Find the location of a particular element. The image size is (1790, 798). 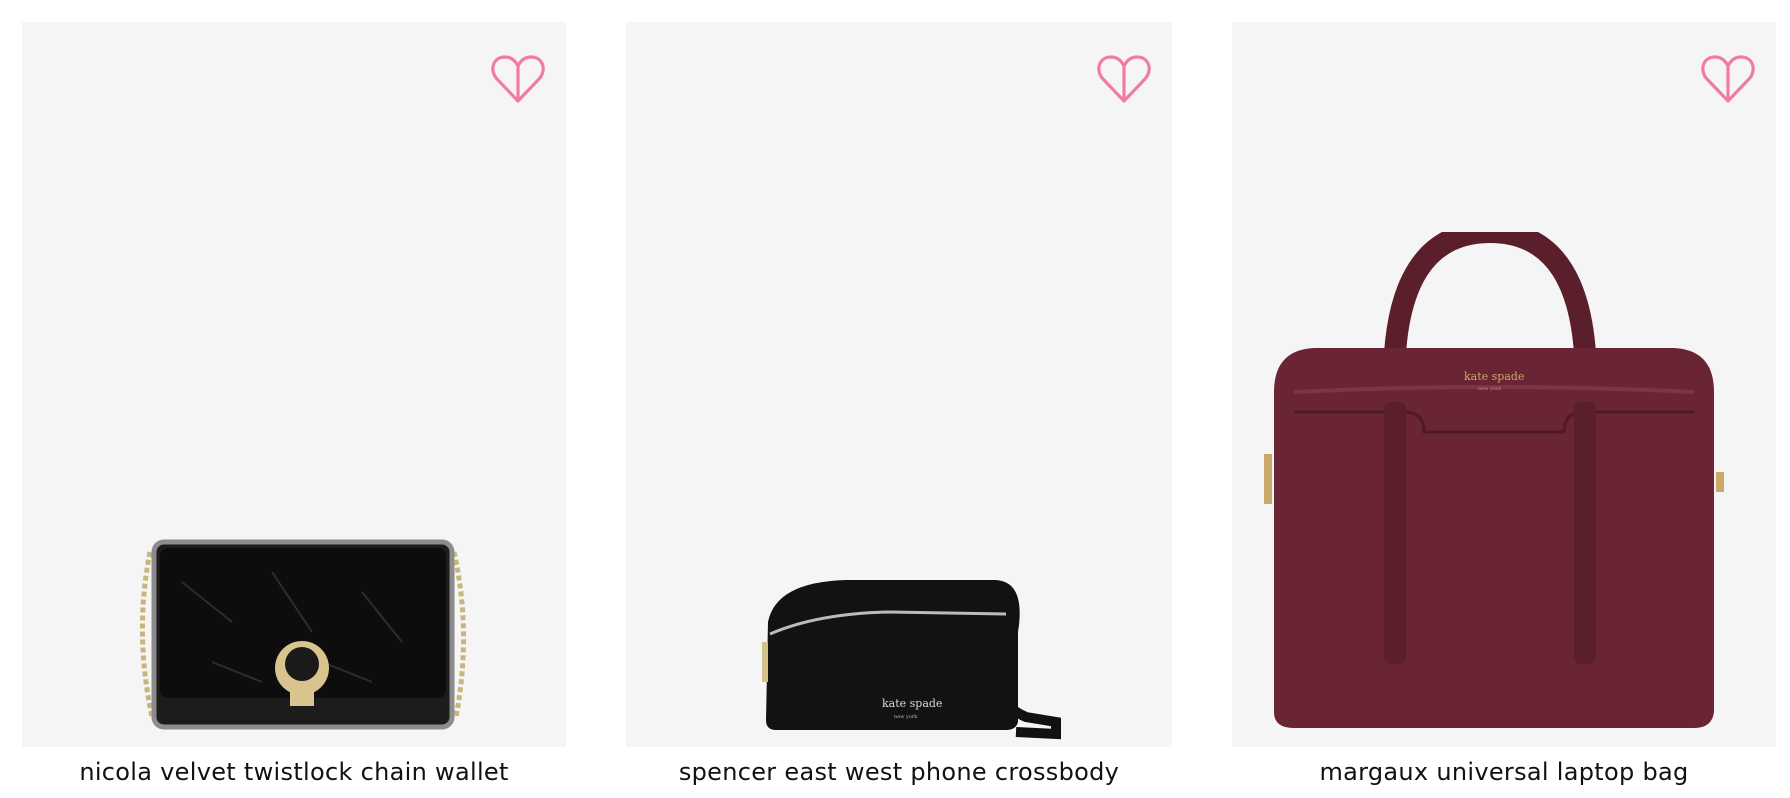

product-image: kate spade new york is located at coordinates (921, 652).